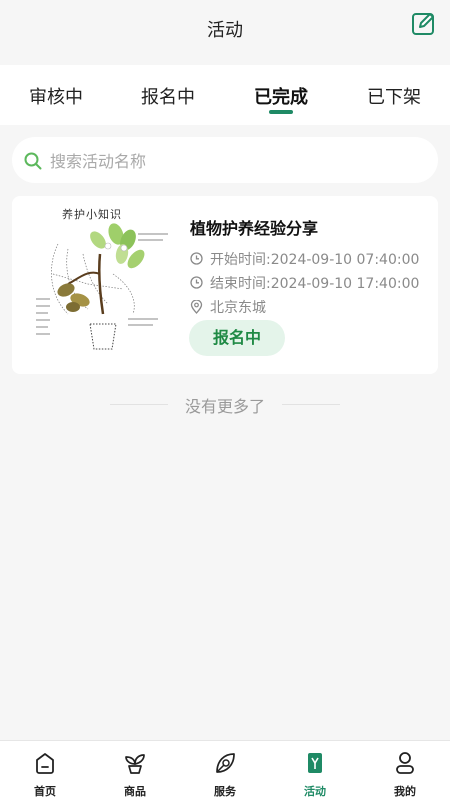 Image resolution: width=450 pixels, height=801 pixels. What do you see at coordinates (102, 282) in the screenshot?
I see `activity-thumbnail: 养护小知识` at bounding box center [102, 282].